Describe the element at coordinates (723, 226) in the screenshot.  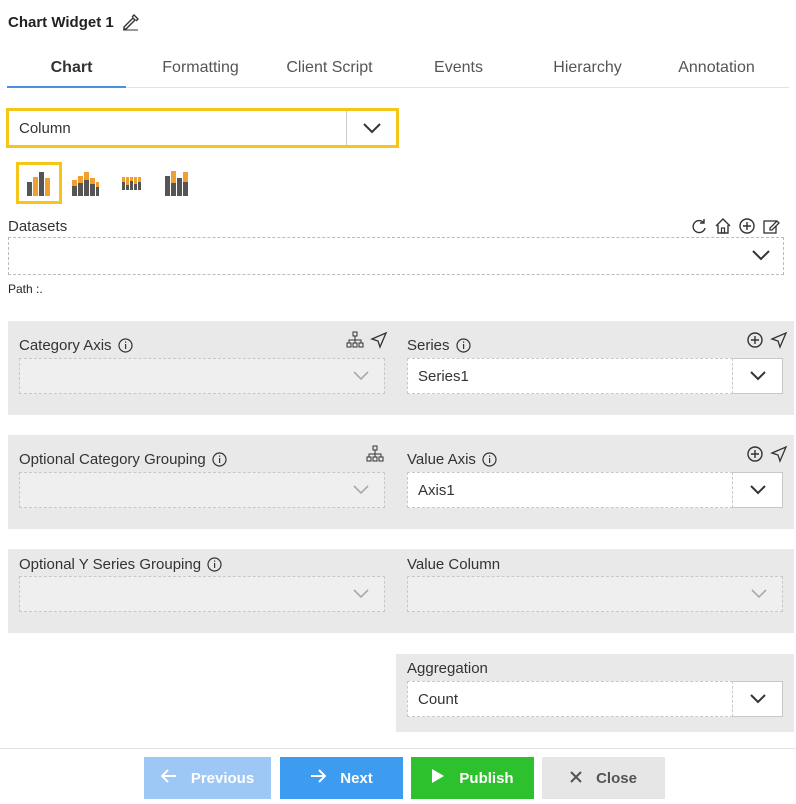
I see `home-icon` at that location.